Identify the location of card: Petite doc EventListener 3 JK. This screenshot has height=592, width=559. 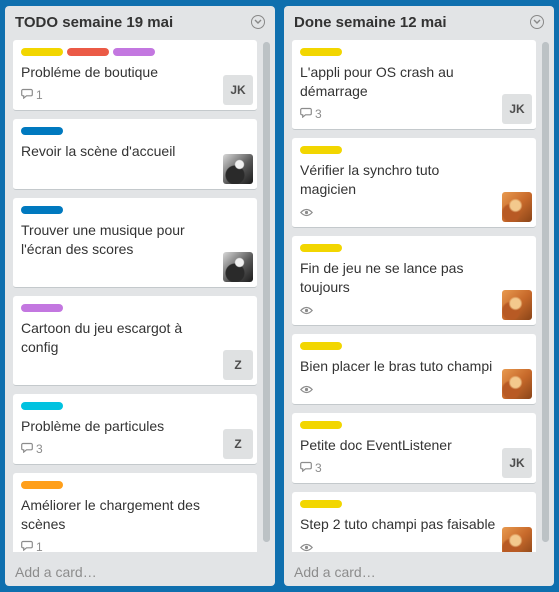
(414, 448).